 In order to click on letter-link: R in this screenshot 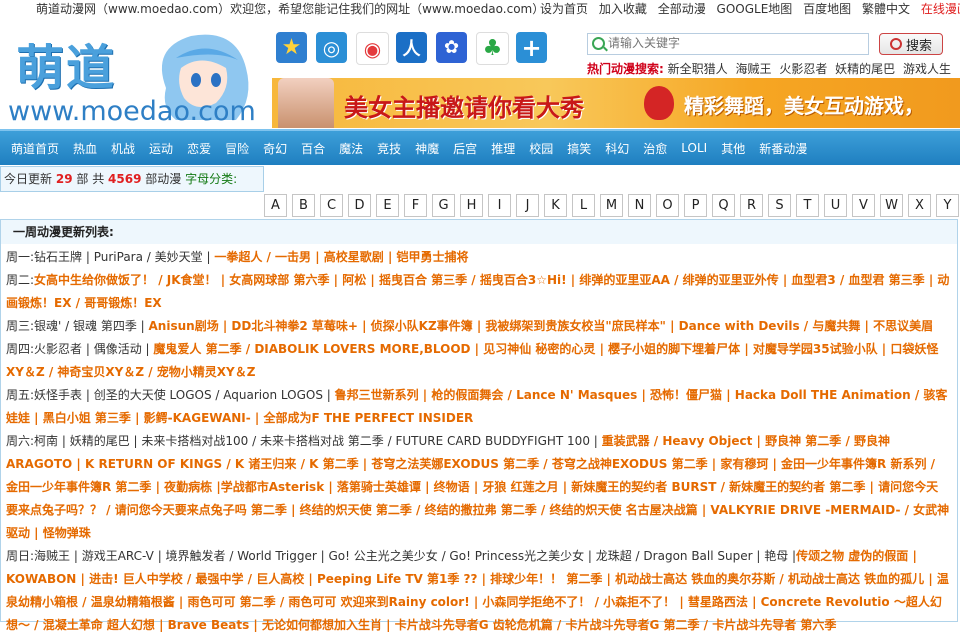, I will do `click(751, 205)`.